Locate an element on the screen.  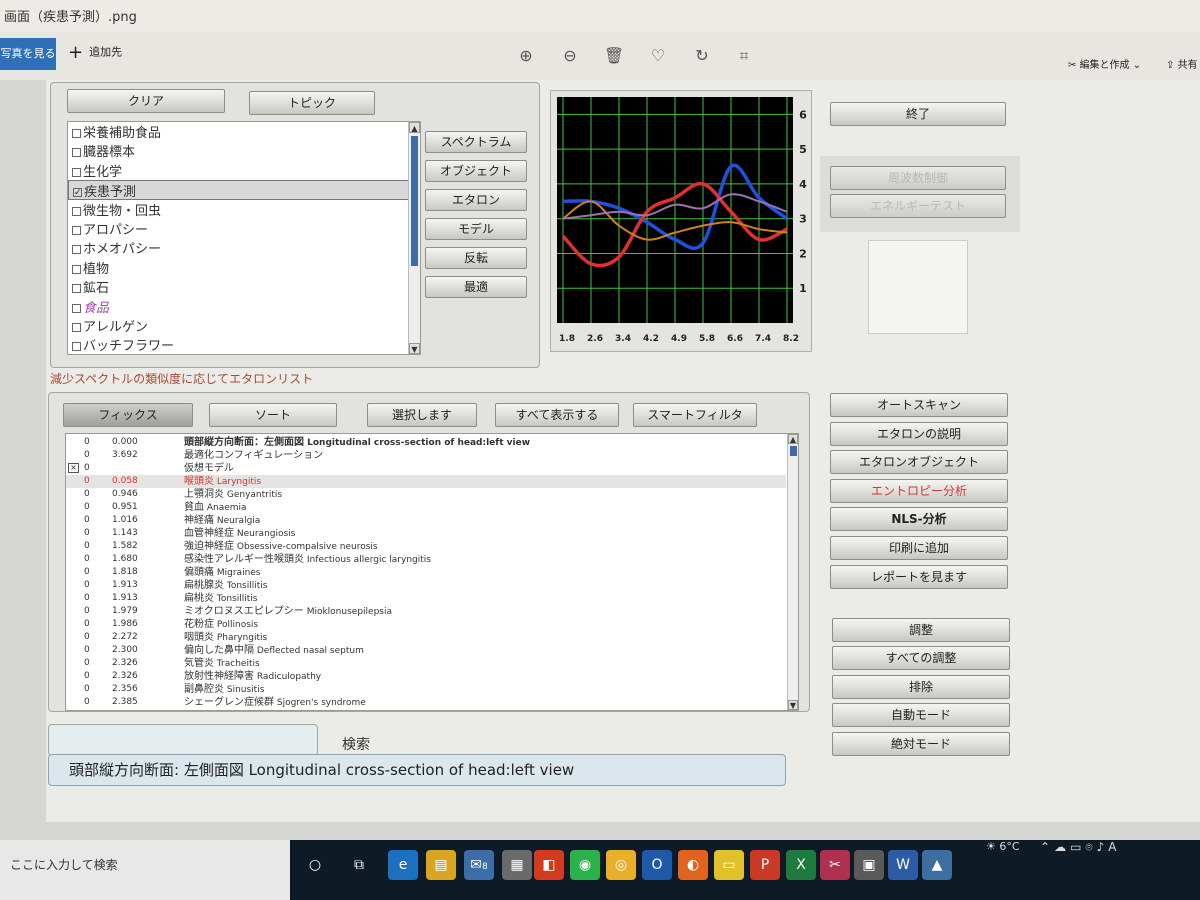
powerpoint-icon: P is located at coordinates (765, 865).